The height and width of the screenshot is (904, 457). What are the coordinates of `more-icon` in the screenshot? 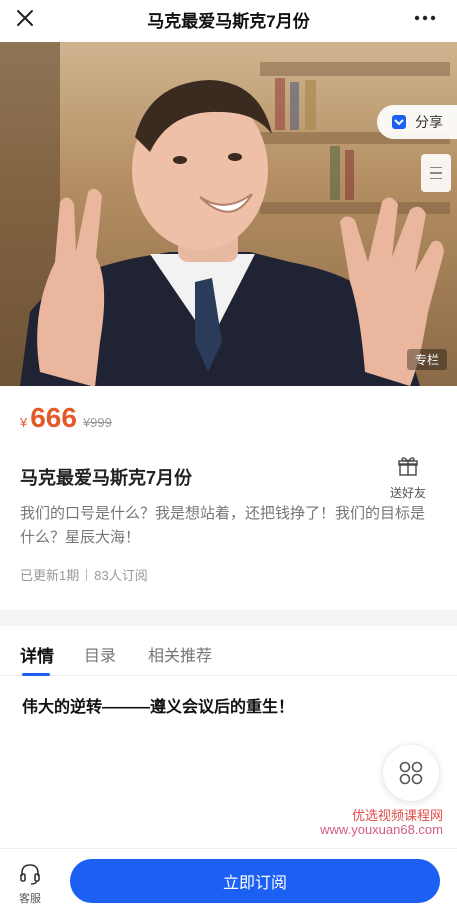 It's located at (425, 18).